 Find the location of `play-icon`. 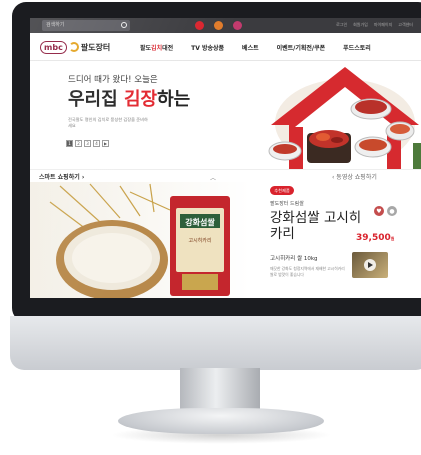

play-icon is located at coordinates (370, 265).